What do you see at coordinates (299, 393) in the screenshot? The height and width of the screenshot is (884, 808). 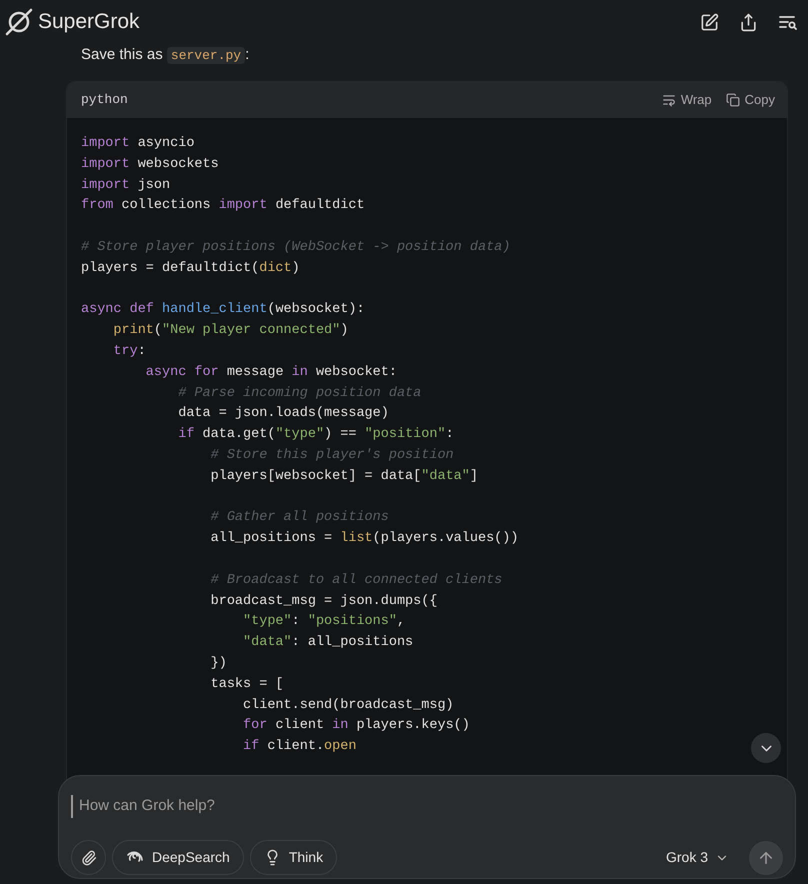 I see `code-line: # Parse incoming position data` at bounding box center [299, 393].